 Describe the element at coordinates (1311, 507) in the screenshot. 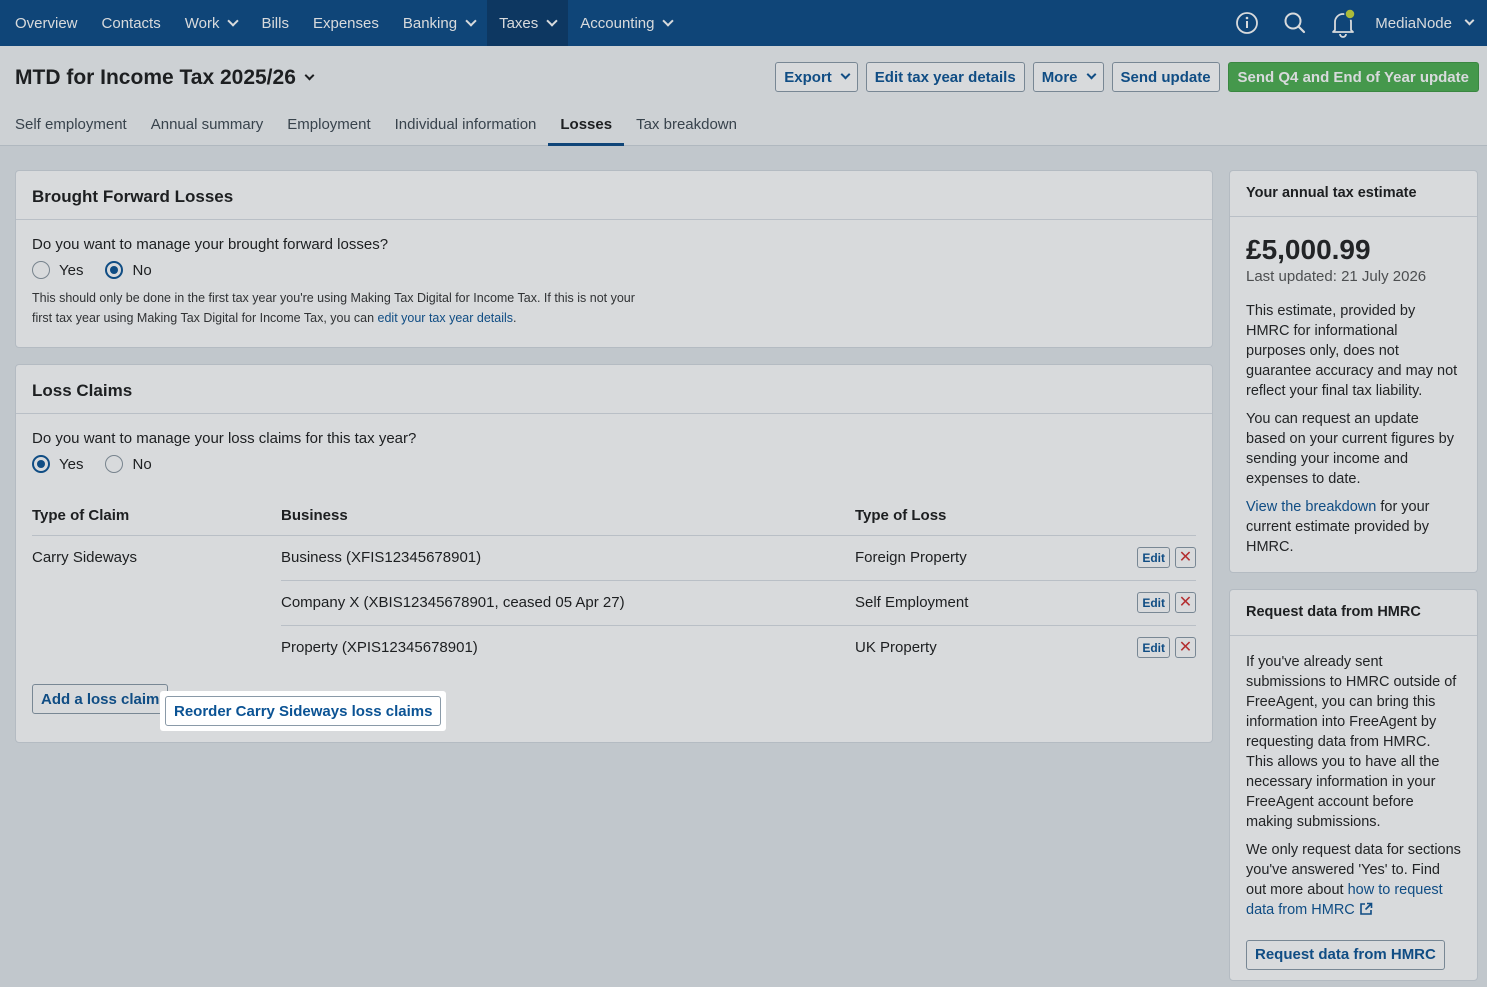

I see `view-breakdown-link: View the breakdown` at that location.